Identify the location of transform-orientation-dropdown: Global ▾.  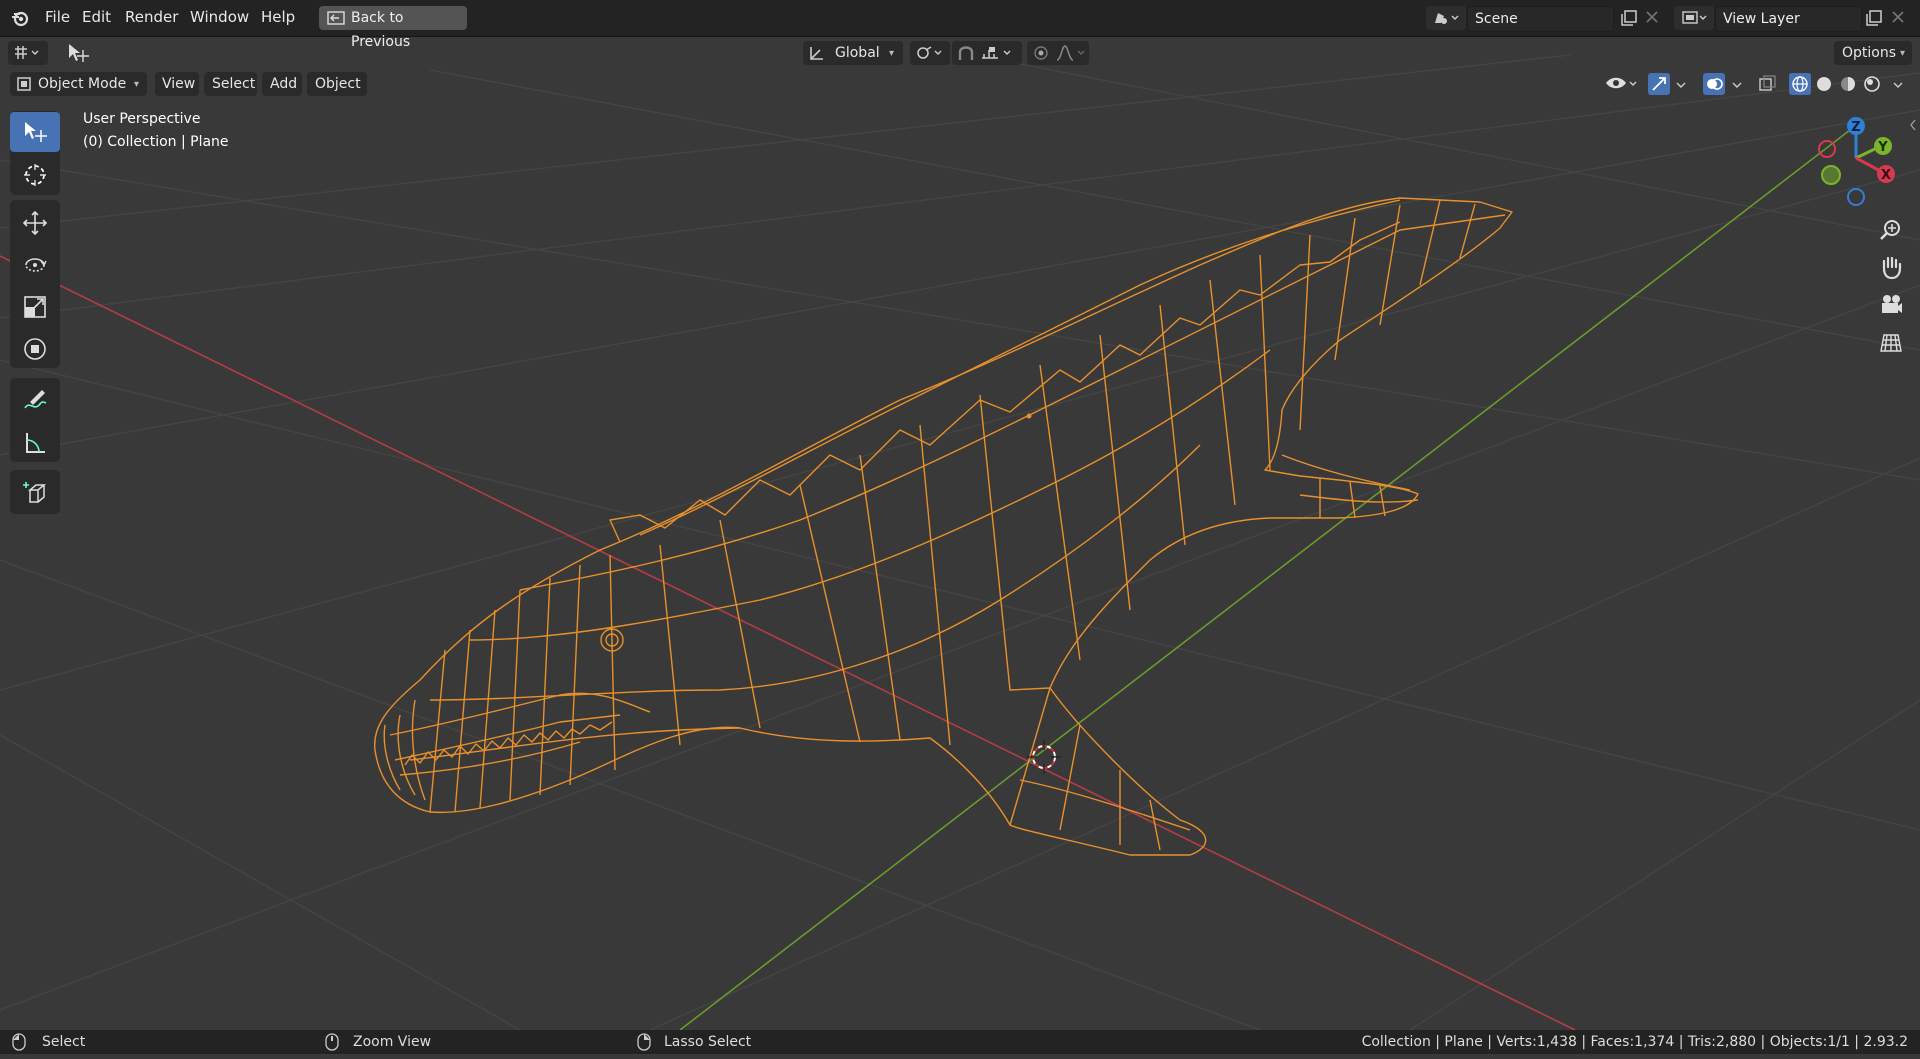
(853, 53).